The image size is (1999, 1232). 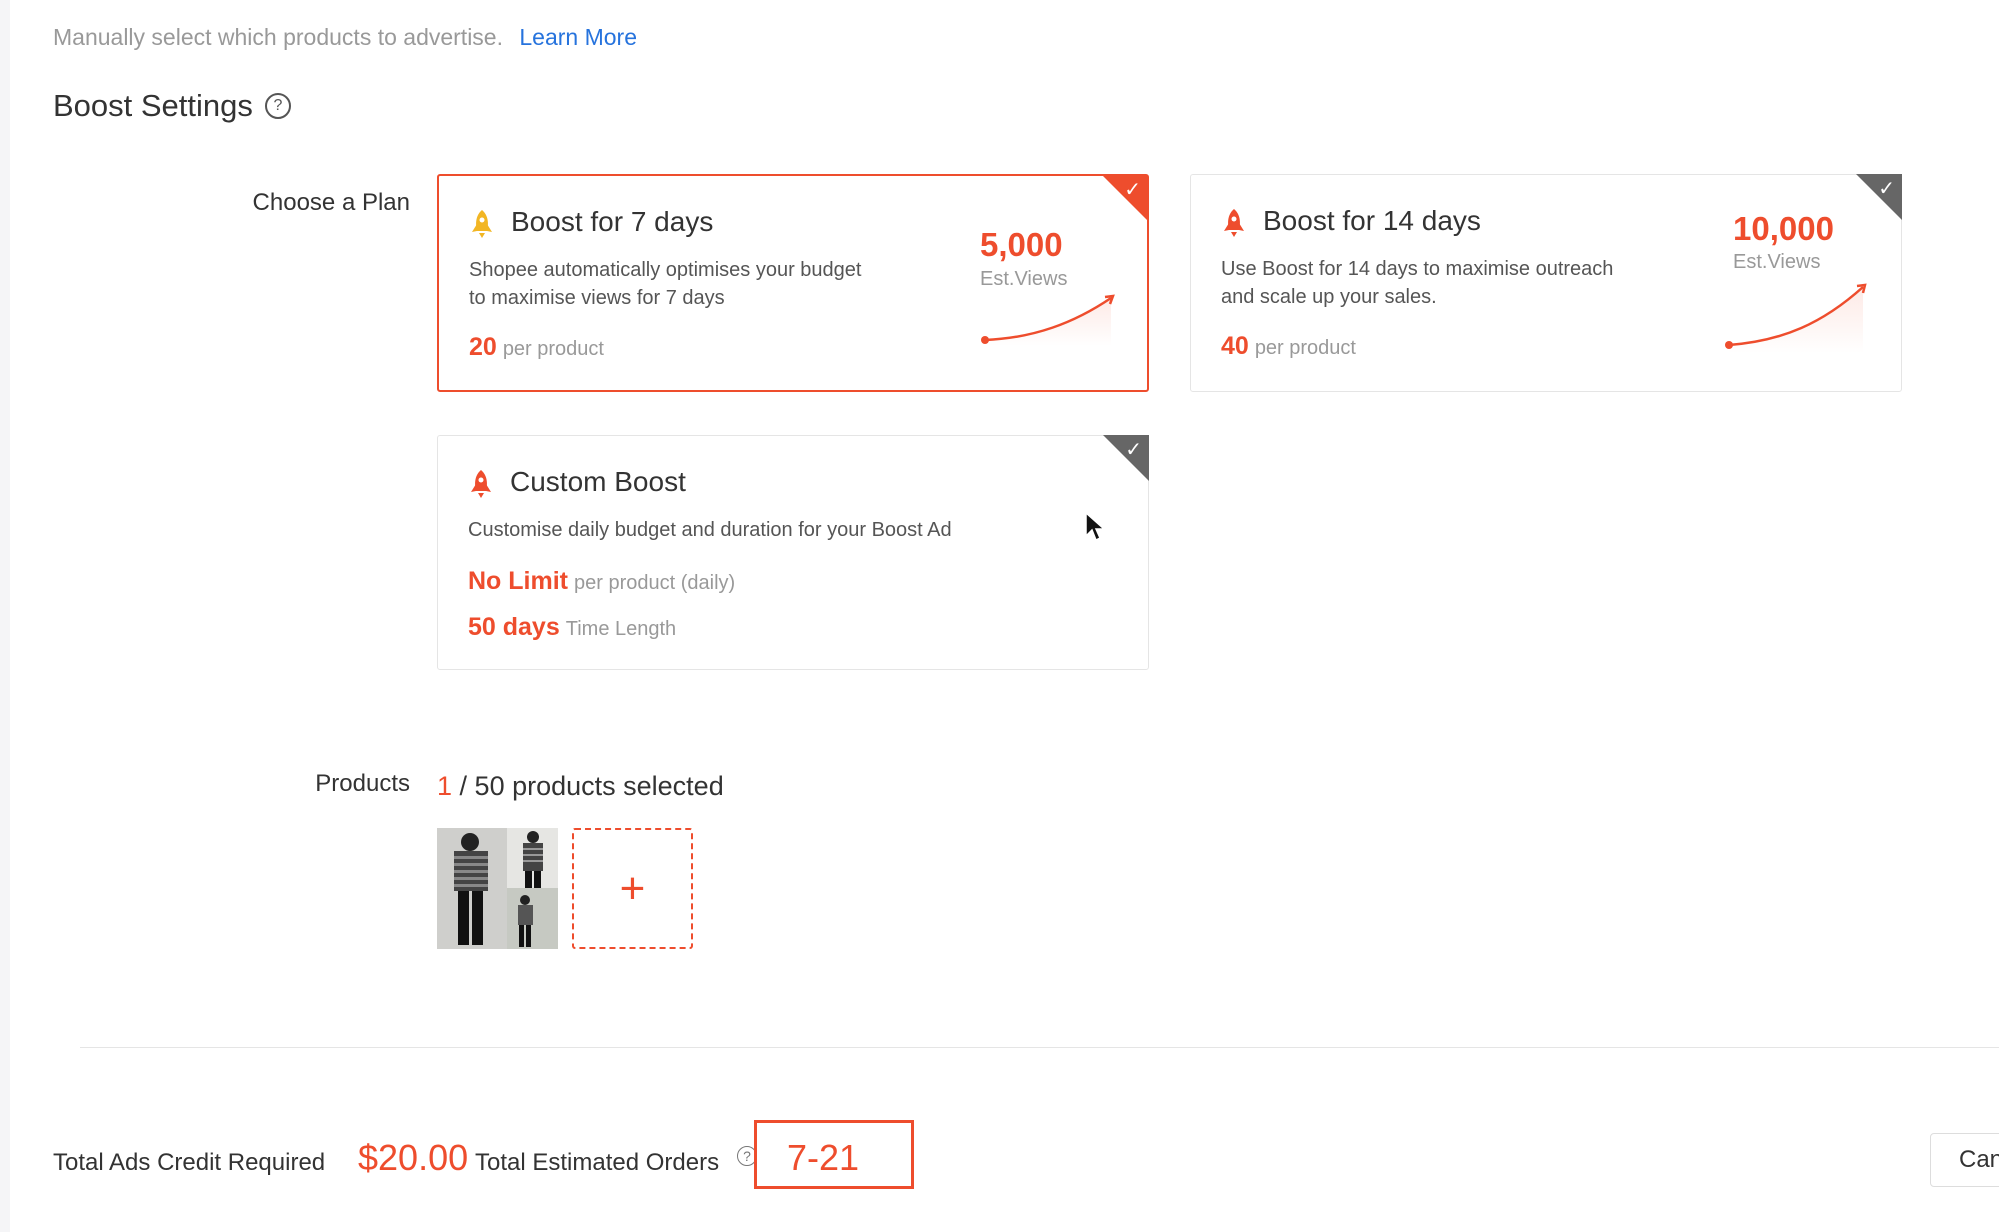 I want to click on plan-title: Boost for 14 days, so click(x=1372, y=220).